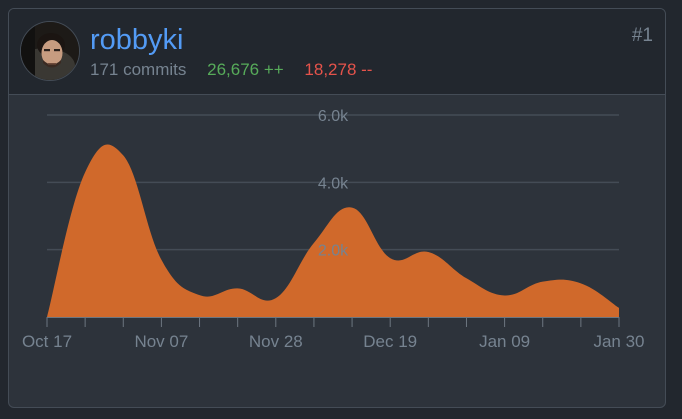 The width and height of the screenshot is (682, 419). What do you see at coordinates (333, 116) in the screenshot?
I see `y-tick-label: 6.0k` at bounding box center [333, 116].